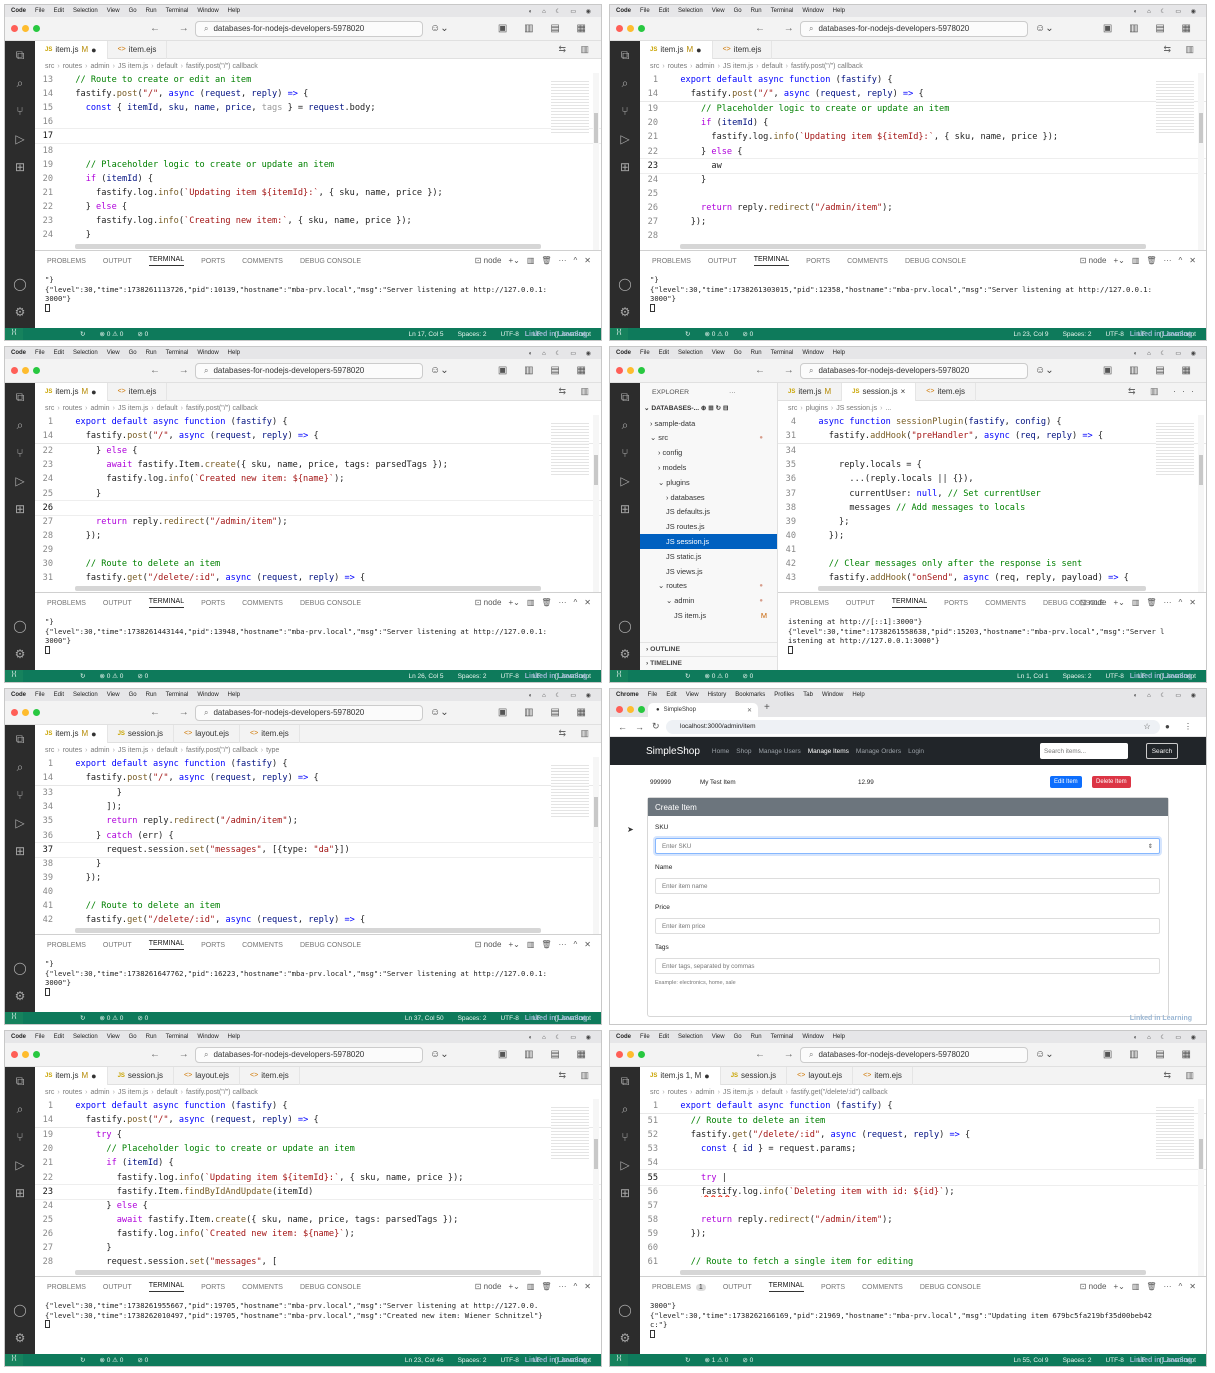 This screenshot has height=1373, width=1215. Describe the element at coordinates (950, 1287) in the screenshot. I see `panel-tab-debug-console: DEBUG CONSOLE` at that location.